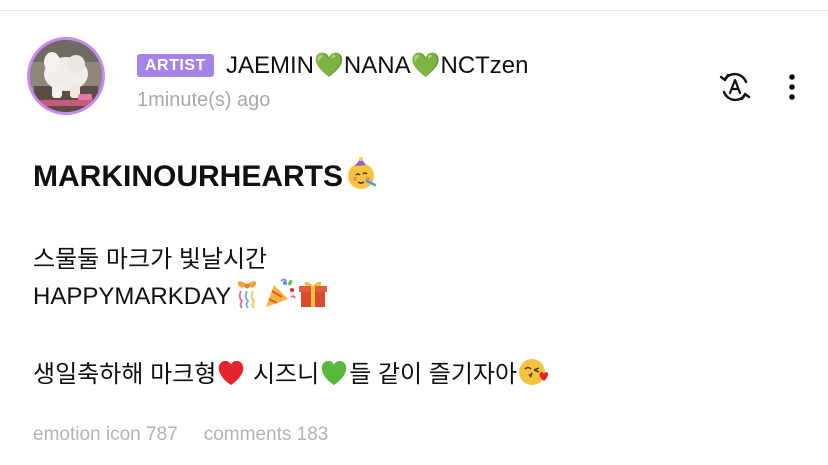  I want to click on party-popper-icon, so click(280, 293).